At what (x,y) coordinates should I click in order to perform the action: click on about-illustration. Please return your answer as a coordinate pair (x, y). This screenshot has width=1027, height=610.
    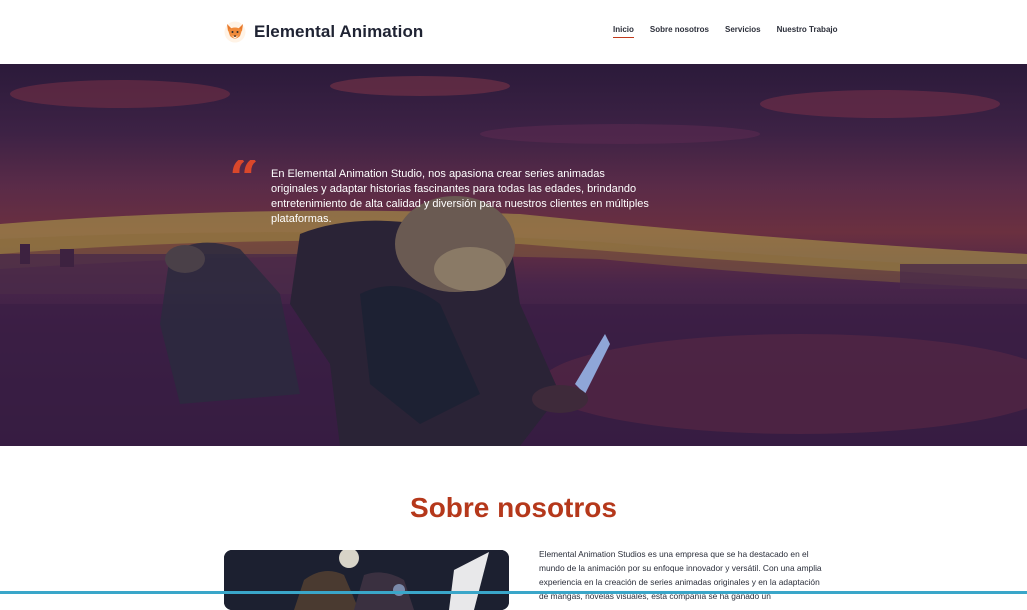
    Looking at the image, I should click on (366, 580).